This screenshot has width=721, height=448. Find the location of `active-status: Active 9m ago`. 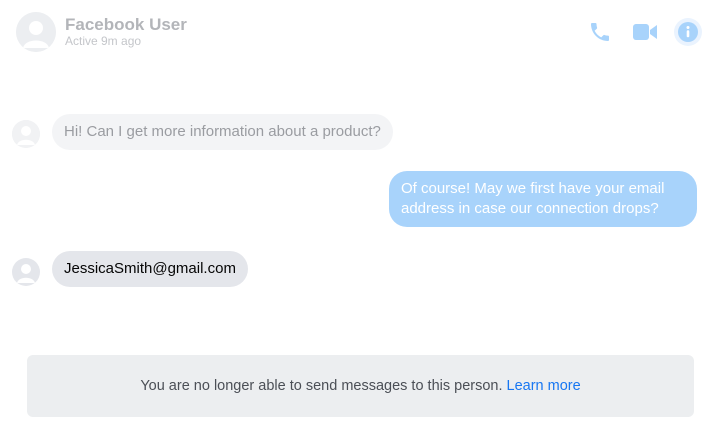

active-status: Active 9m ago is located at coordinates (103, 41).